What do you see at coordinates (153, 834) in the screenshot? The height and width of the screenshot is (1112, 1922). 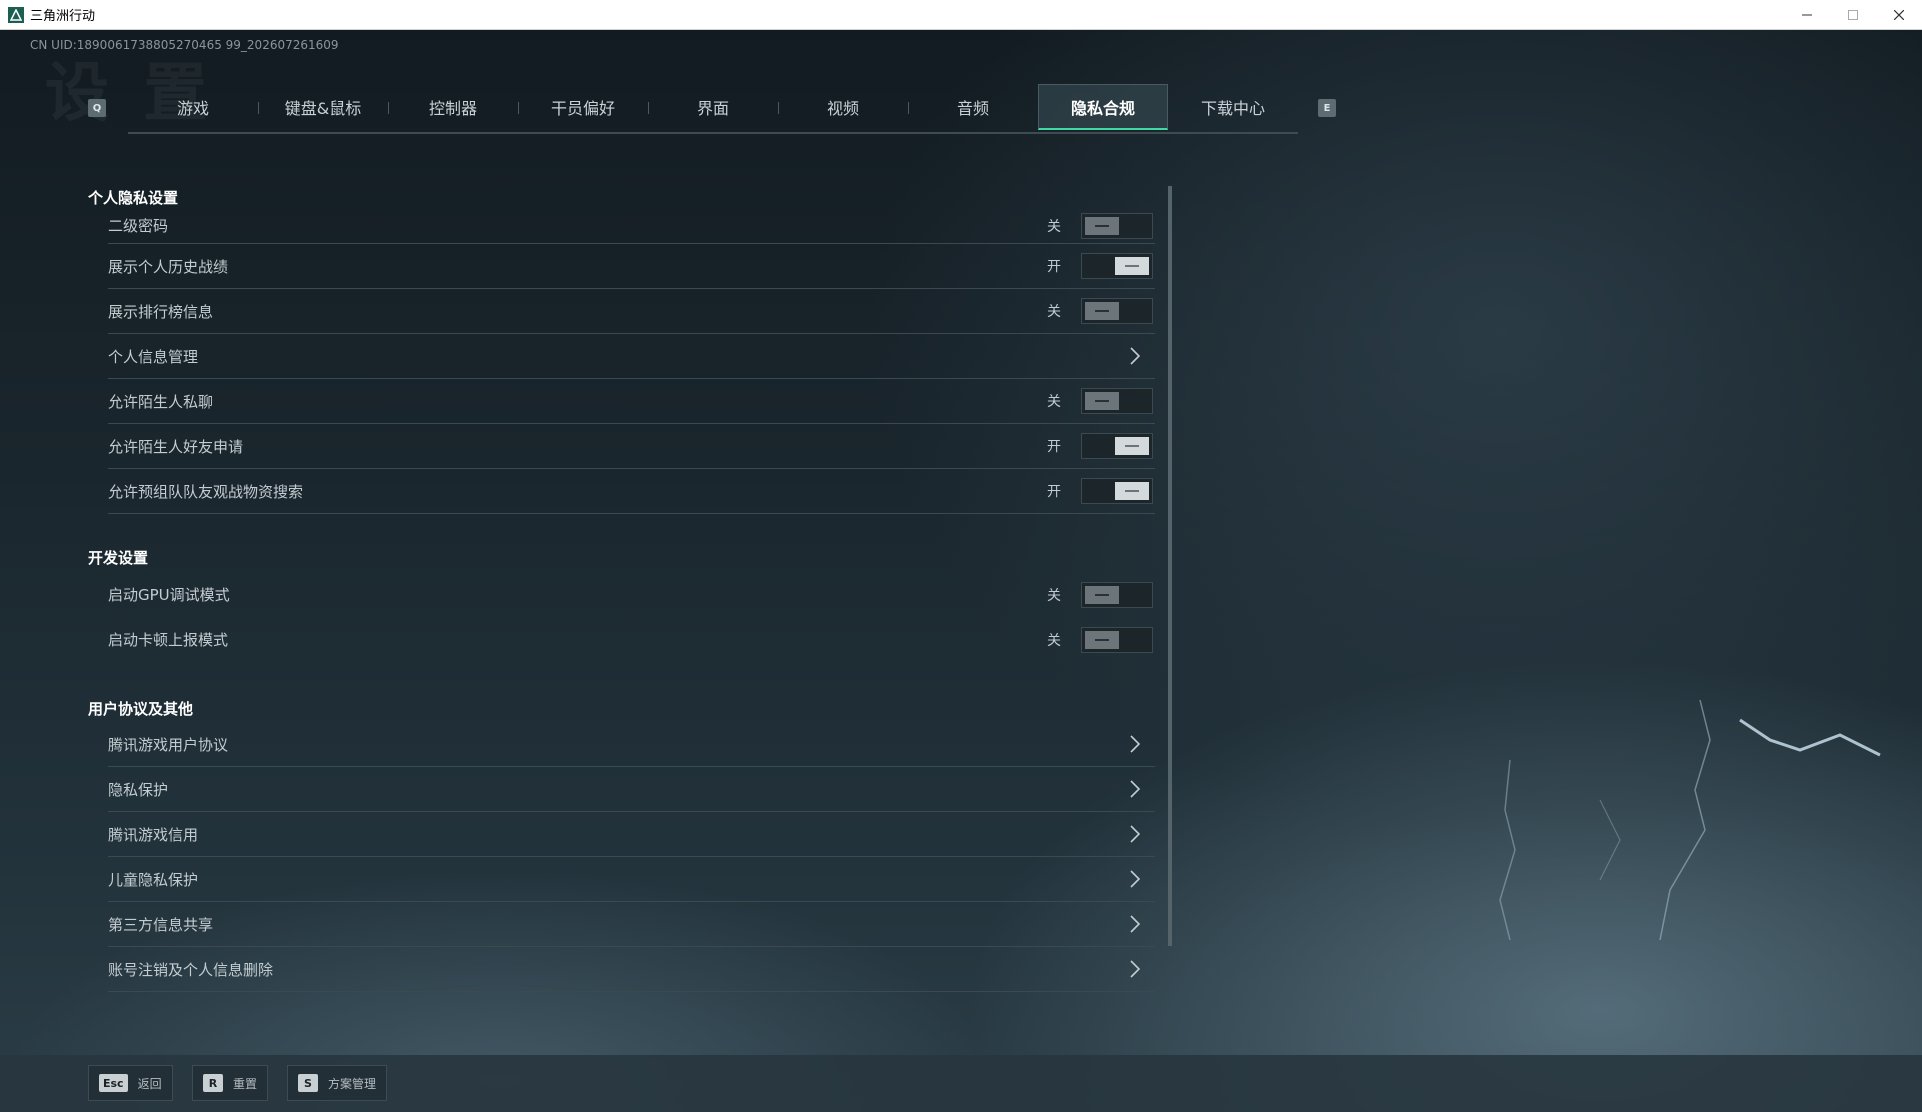 I see `row-label: 腾讯游戏信用` at bounding box center [153, 834].